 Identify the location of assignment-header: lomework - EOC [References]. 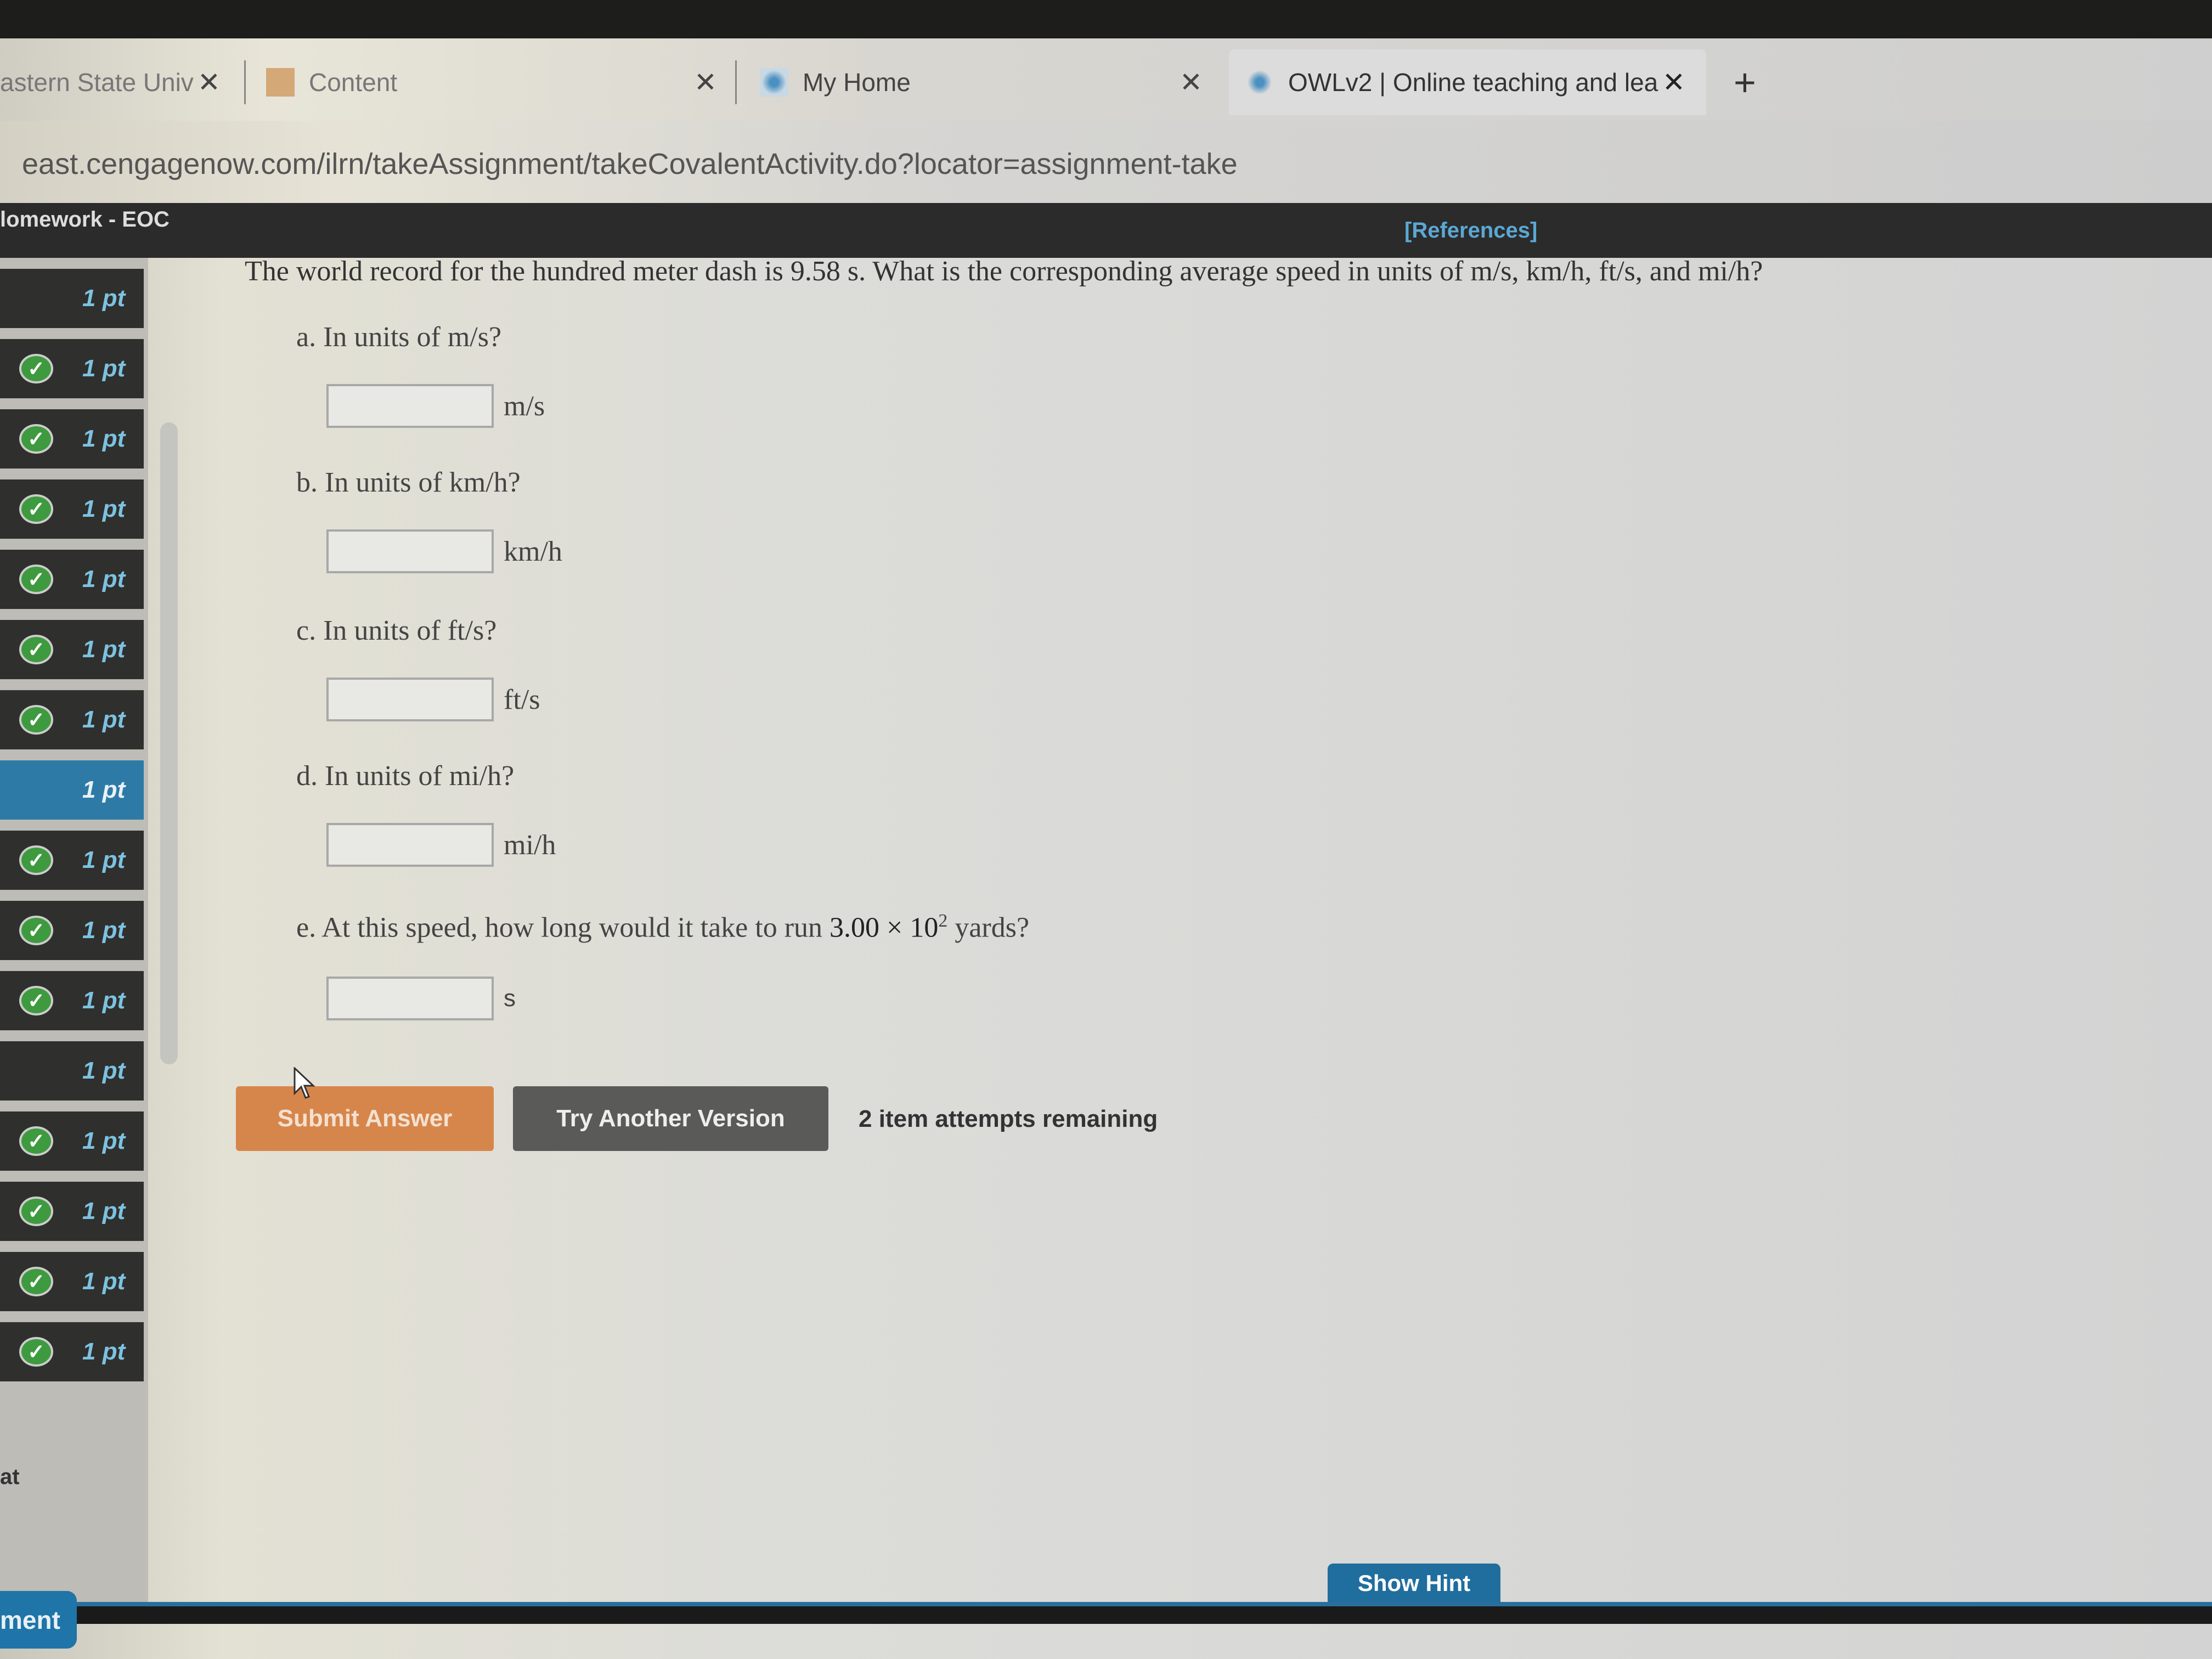
(1106, 231).